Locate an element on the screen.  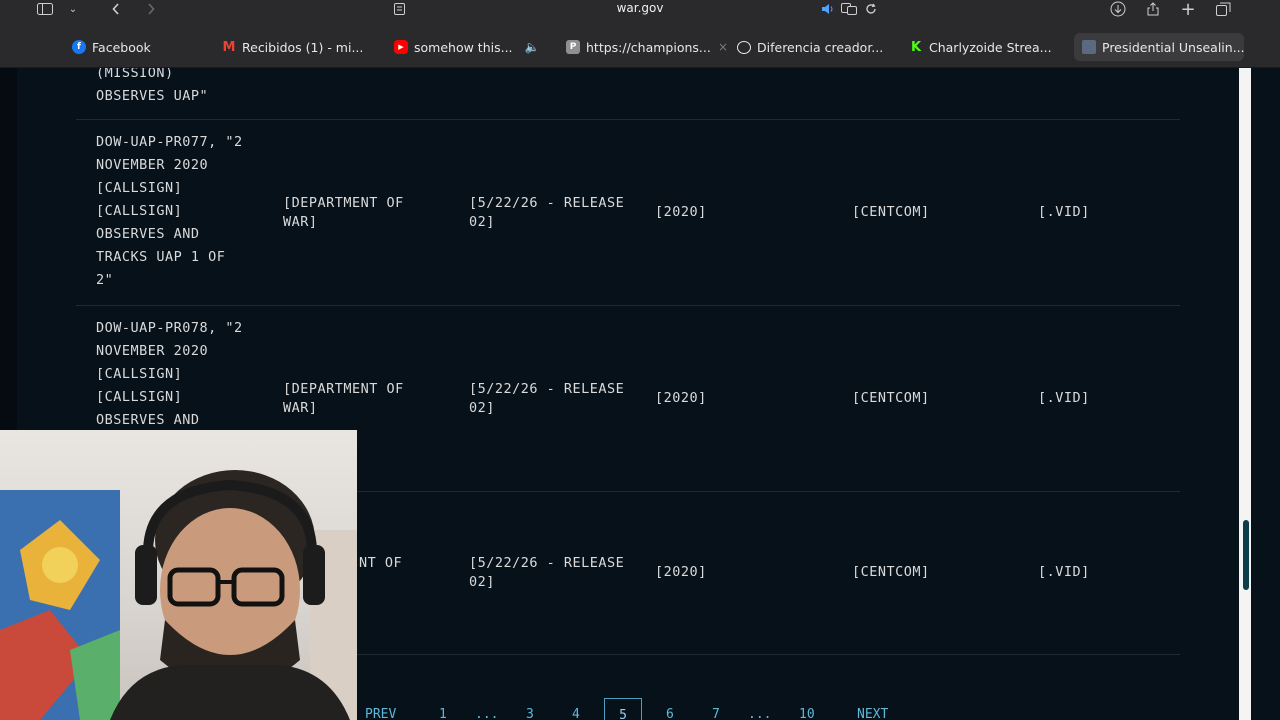
scroll-indicator is located at coordinates (1246, 555).